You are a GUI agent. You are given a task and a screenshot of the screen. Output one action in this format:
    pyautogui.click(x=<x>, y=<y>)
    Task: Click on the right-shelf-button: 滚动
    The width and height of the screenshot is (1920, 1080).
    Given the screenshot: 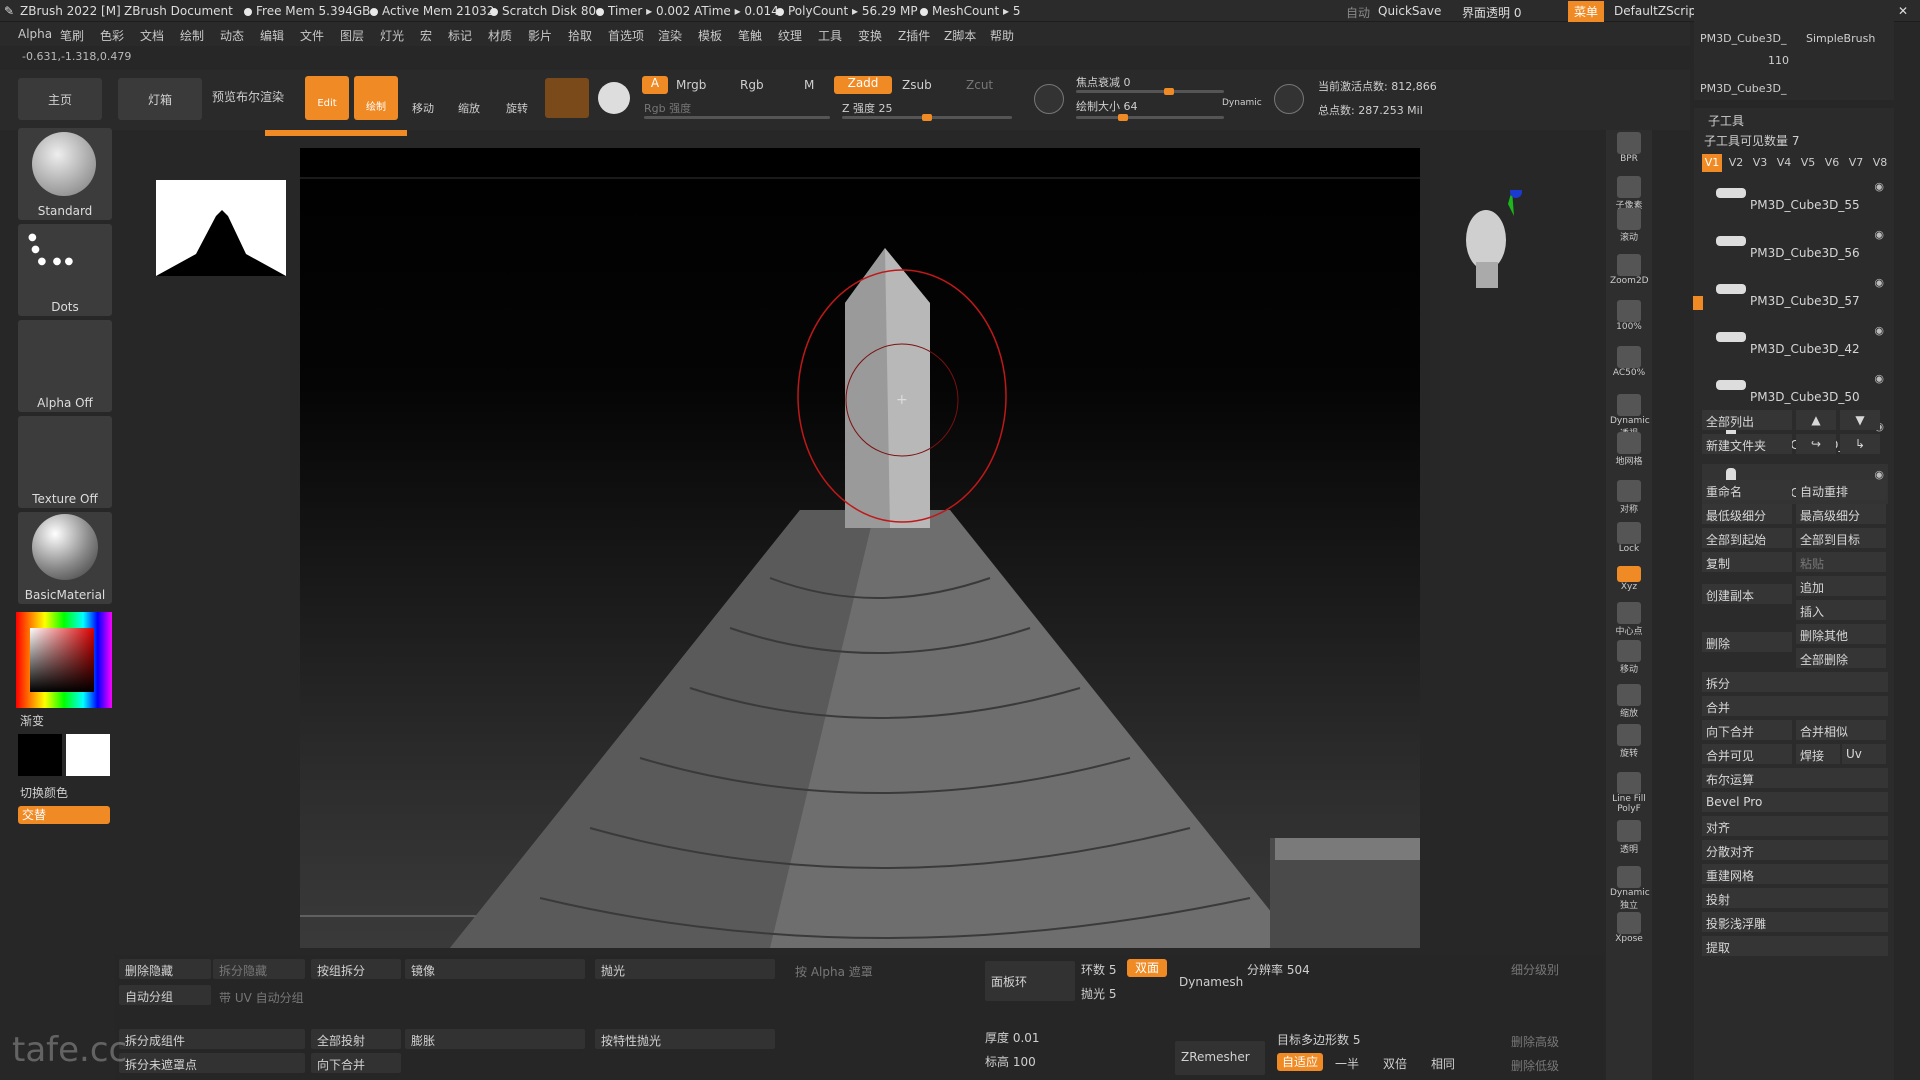 What is the action you would take?
    pyautogui.click(x=1629, y=226)
    